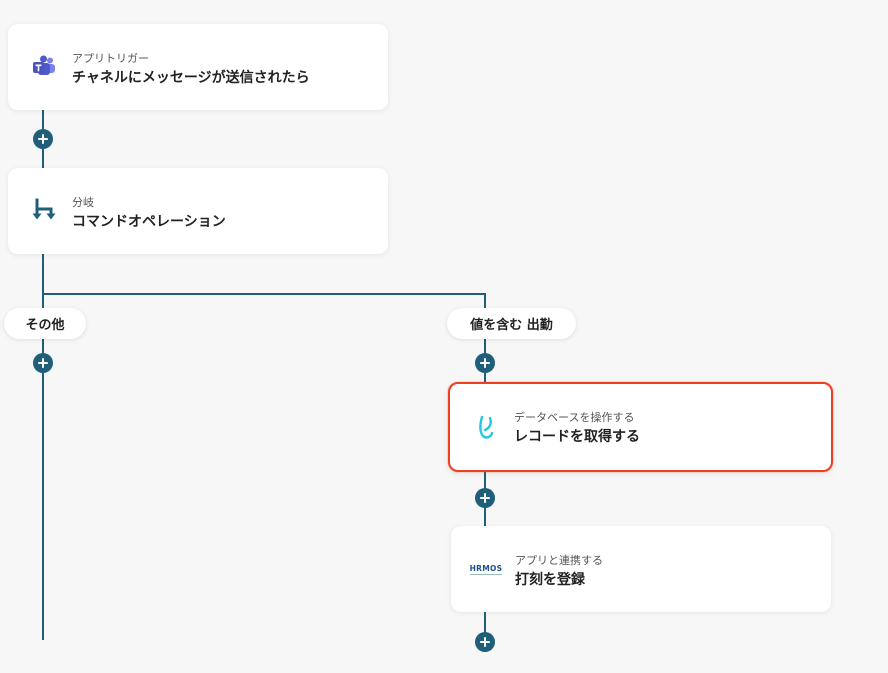  What do you see at coordinates (574, 417) in the screenshot?
I see `step-subtitle: データベースを操作する` at bounding box center [574, 417].